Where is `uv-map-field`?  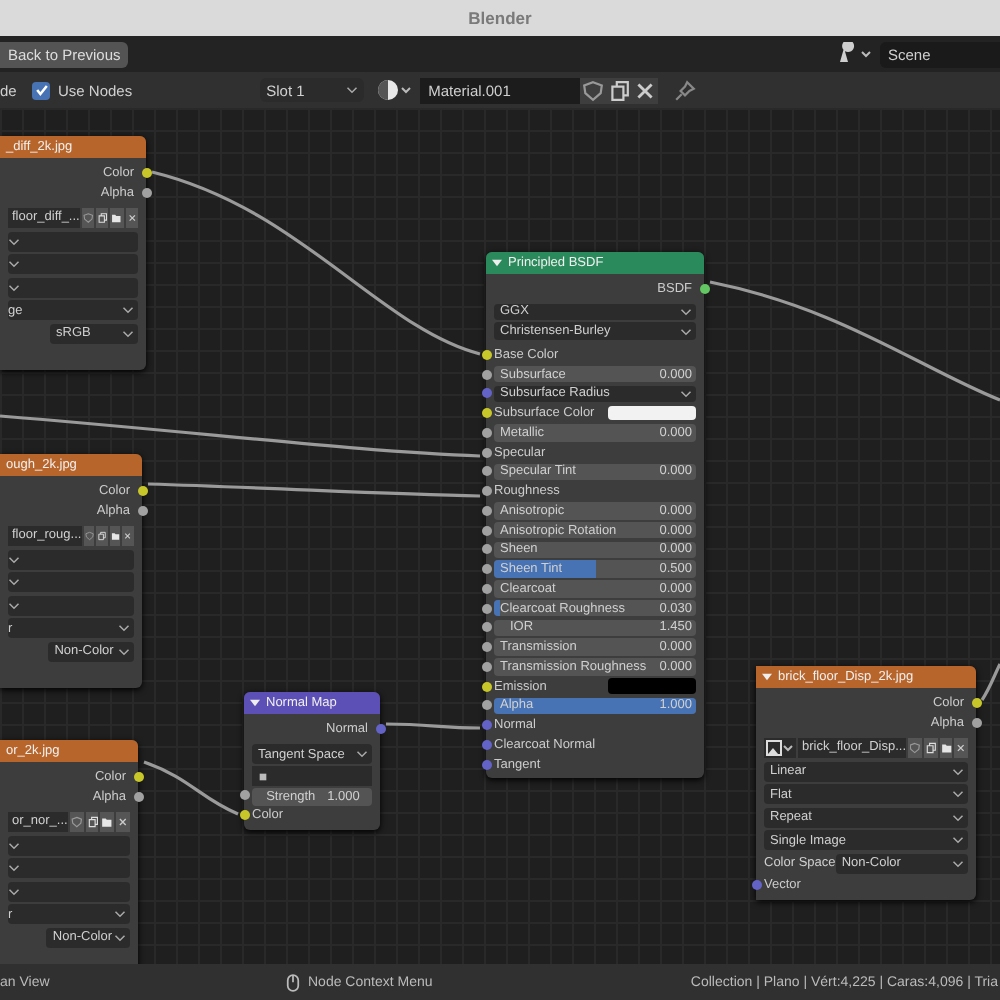
uv-map-field is located at coordinates (312, 776).